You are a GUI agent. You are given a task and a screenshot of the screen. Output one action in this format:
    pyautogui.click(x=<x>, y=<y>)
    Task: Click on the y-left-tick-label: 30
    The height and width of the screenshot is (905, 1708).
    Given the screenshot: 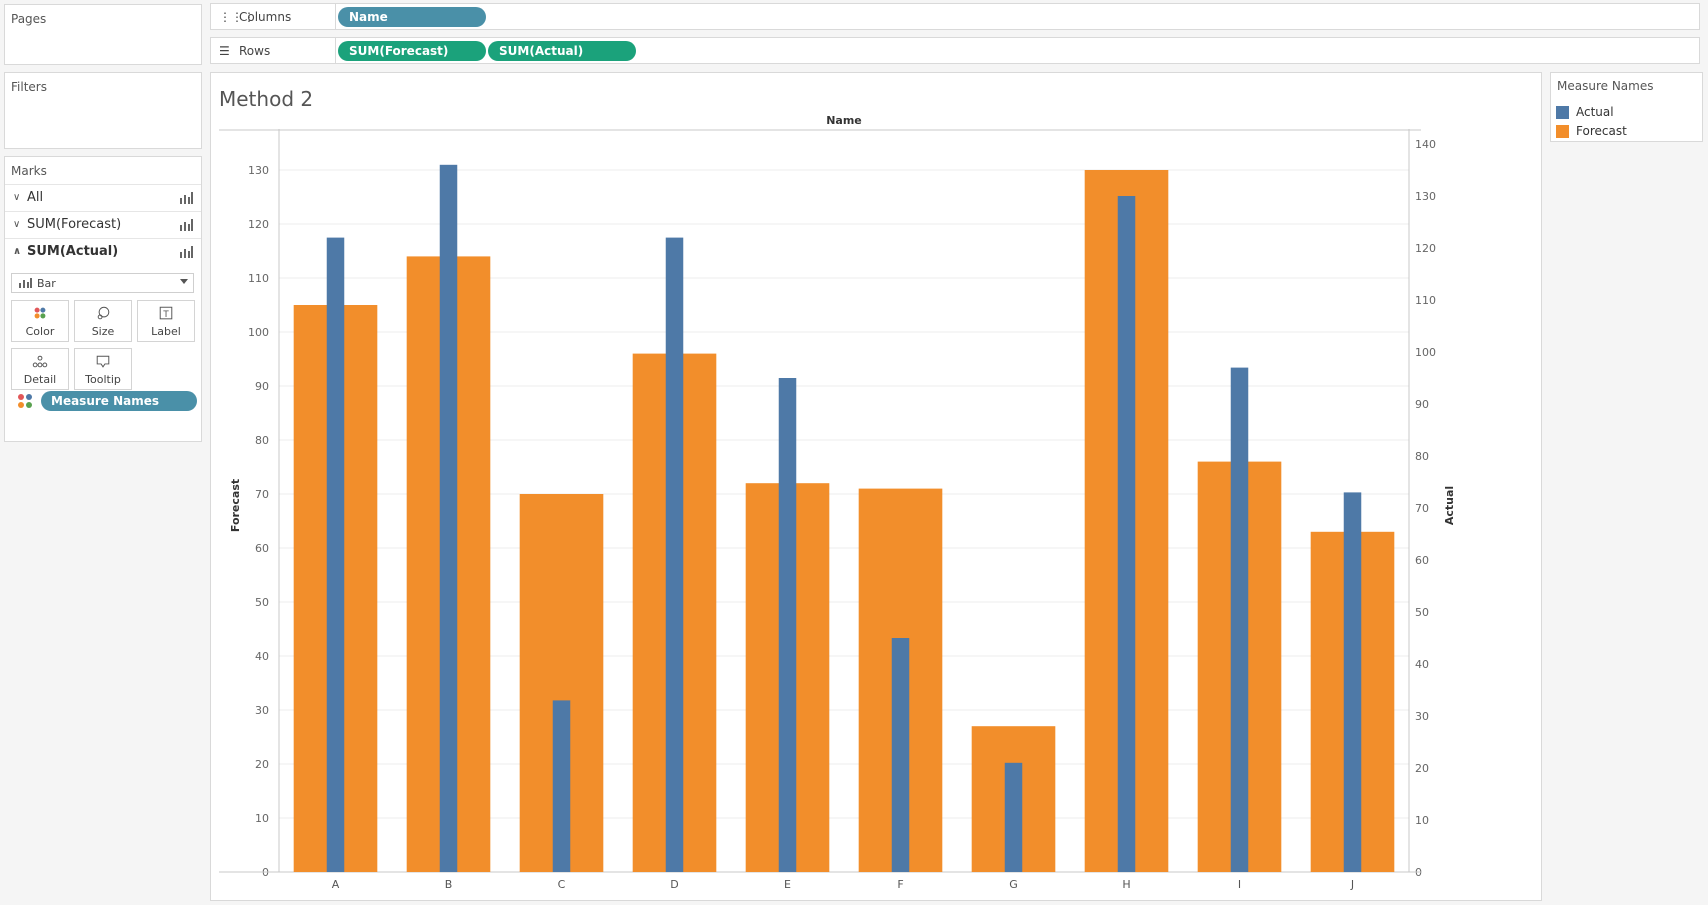 What is the action you would take?
    pyautogui.click(x=262, y=710)
    